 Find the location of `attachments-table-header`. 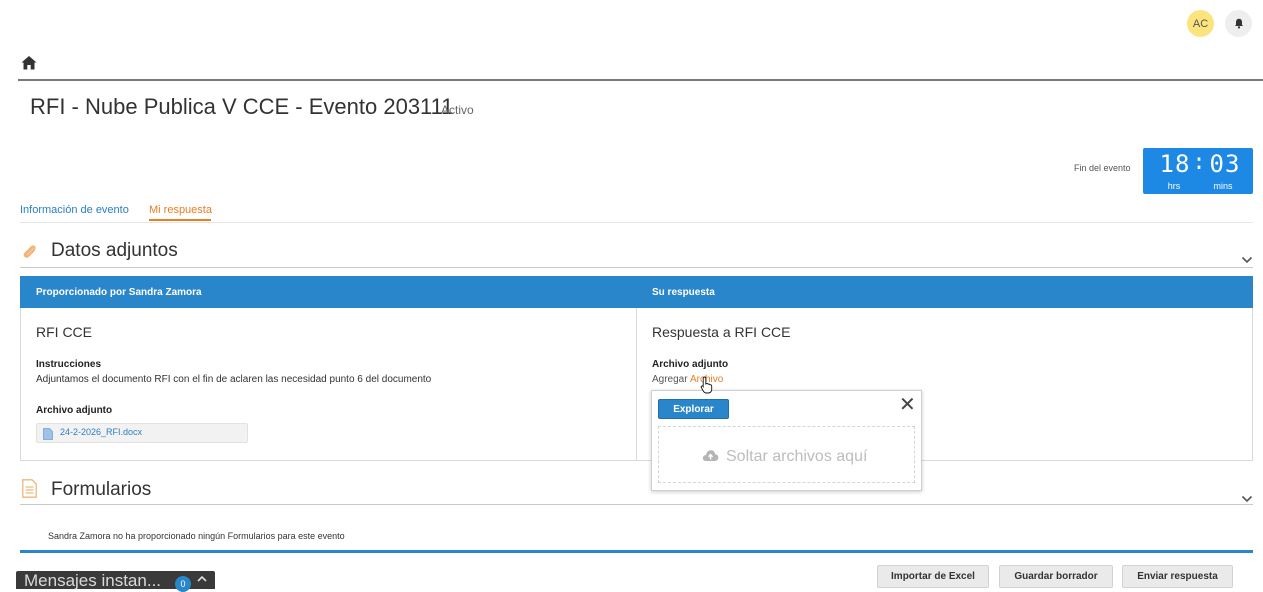

attachments-table-header is located at coordinates (636, 292).